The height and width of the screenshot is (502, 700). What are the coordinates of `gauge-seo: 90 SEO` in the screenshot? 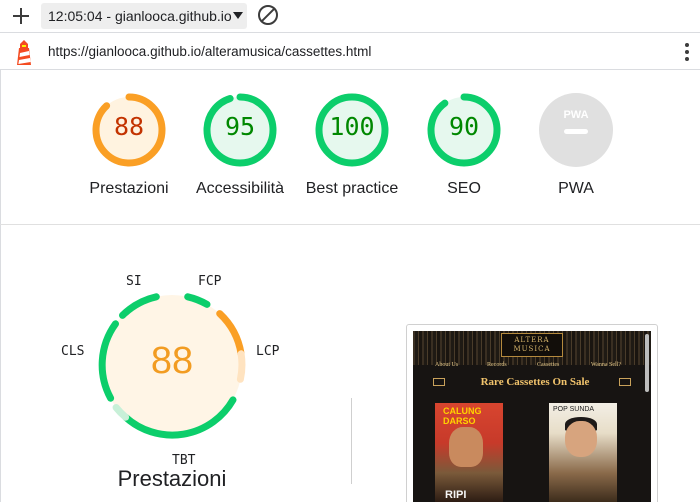 It's located at (464, 144).